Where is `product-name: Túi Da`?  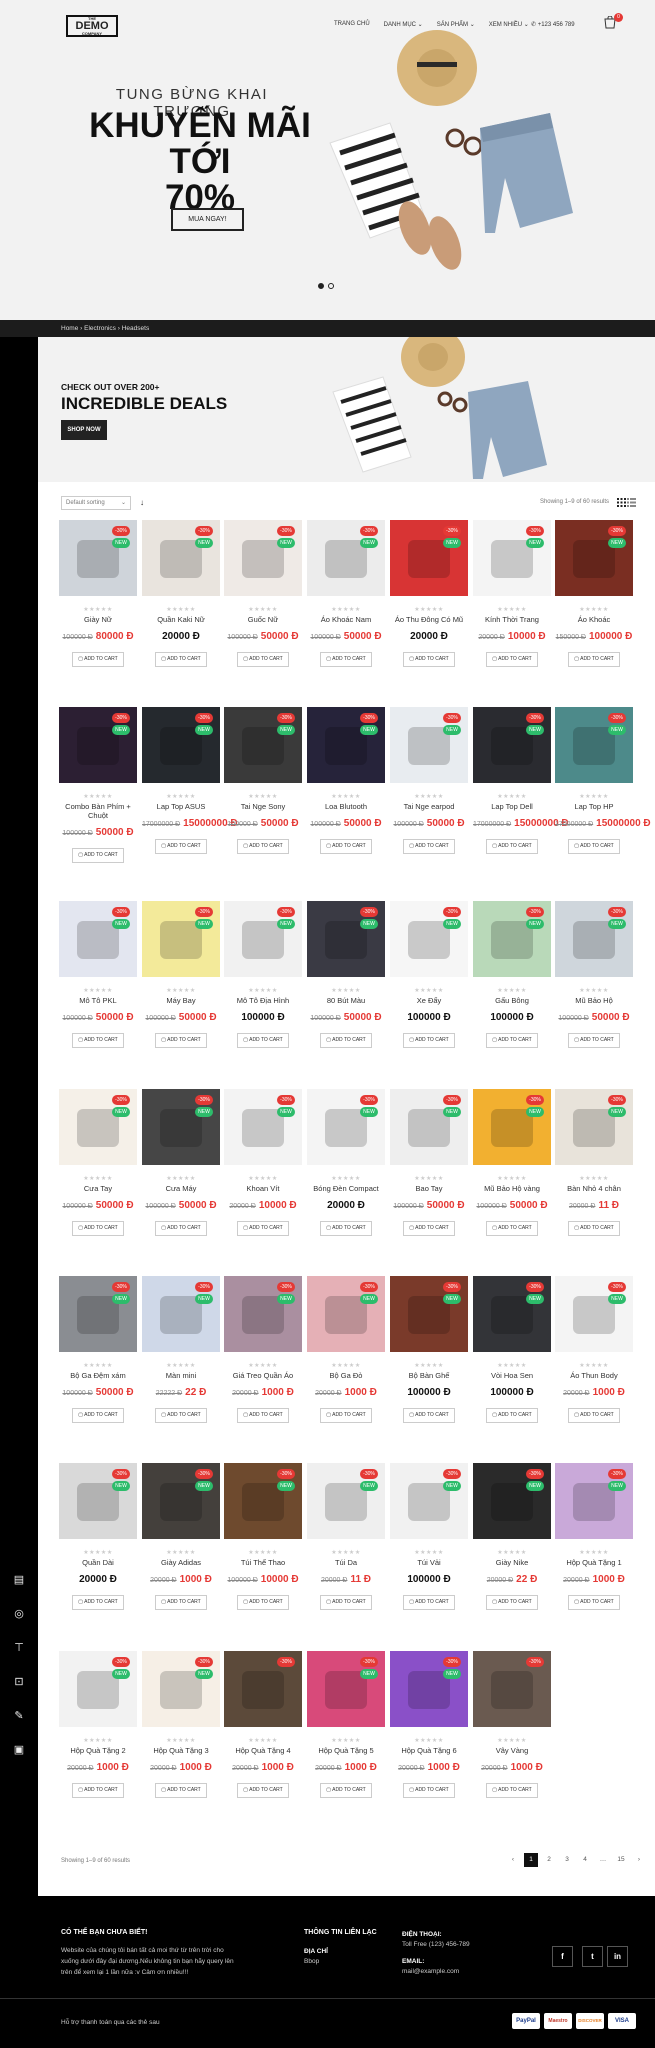 product-name: Túi Da is located at coordinates (346, 1562).